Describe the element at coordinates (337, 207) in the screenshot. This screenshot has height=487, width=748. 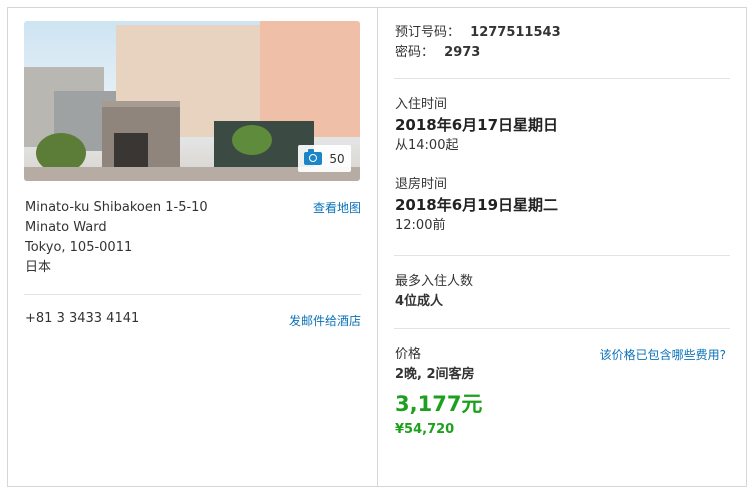
I see `view-map-link: 查看地图` at that location.